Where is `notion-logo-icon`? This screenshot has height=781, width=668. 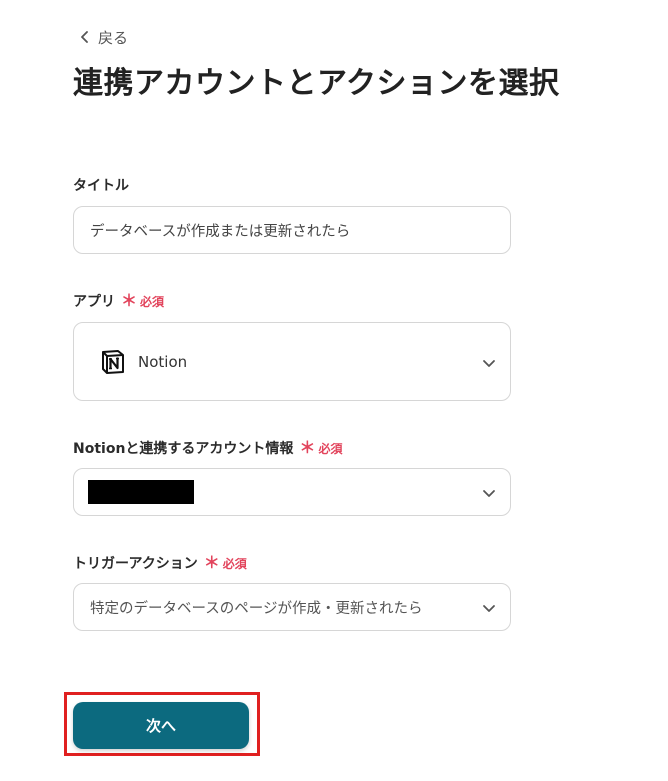 notion-logo-icon is located at coordinates (114, 362).